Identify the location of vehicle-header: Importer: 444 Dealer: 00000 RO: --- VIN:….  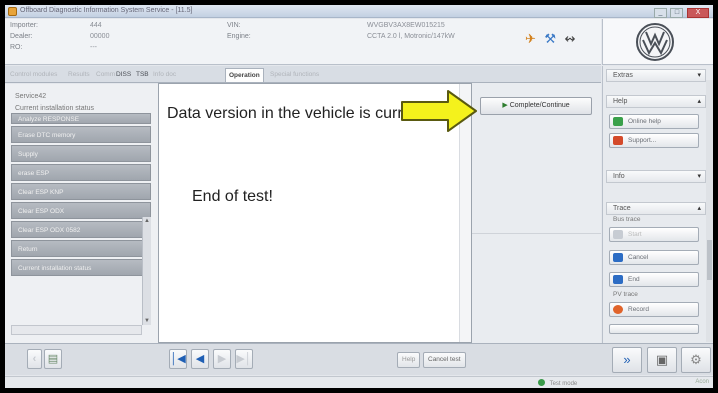
(303, 42).